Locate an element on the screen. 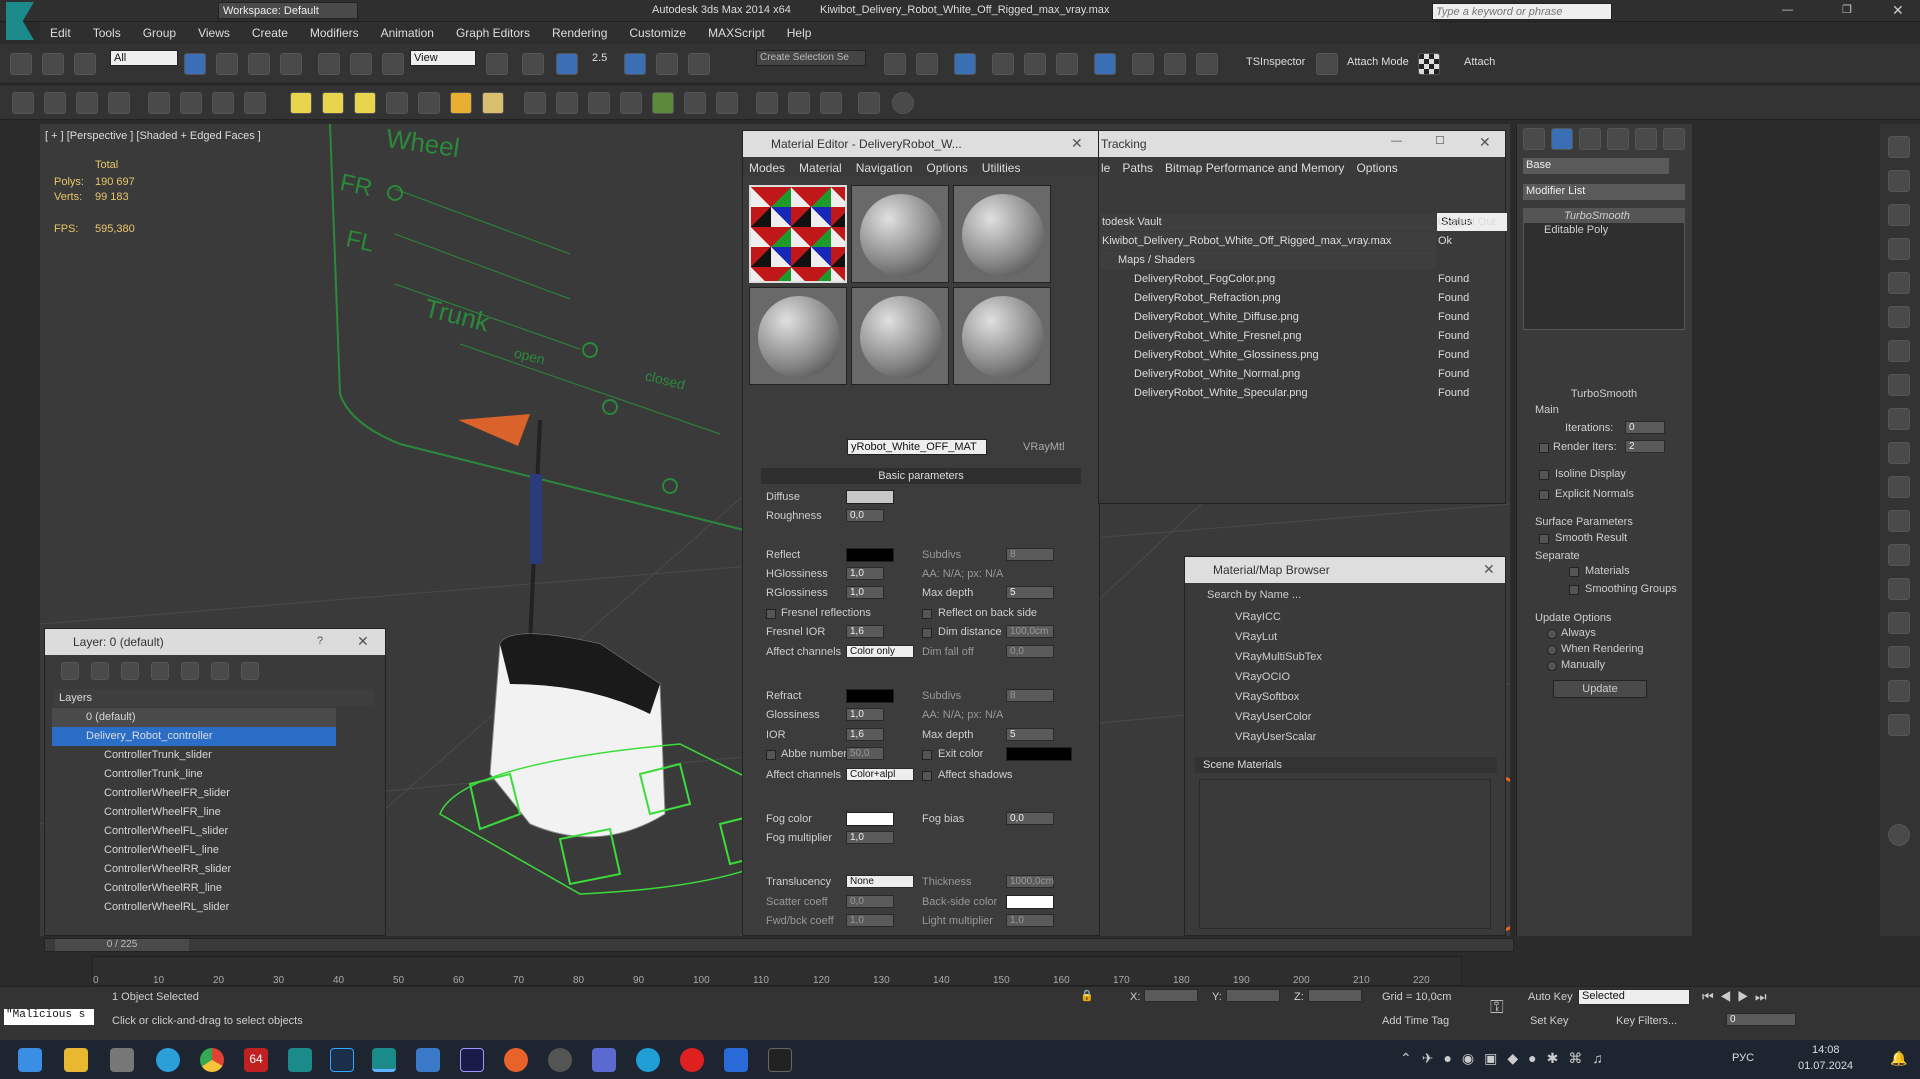 Image resolution: width=1920 pixels, height=1079 pixels. tracking-row-maps-folder: Maps / Shaders is located at coordinates (1268, 260).